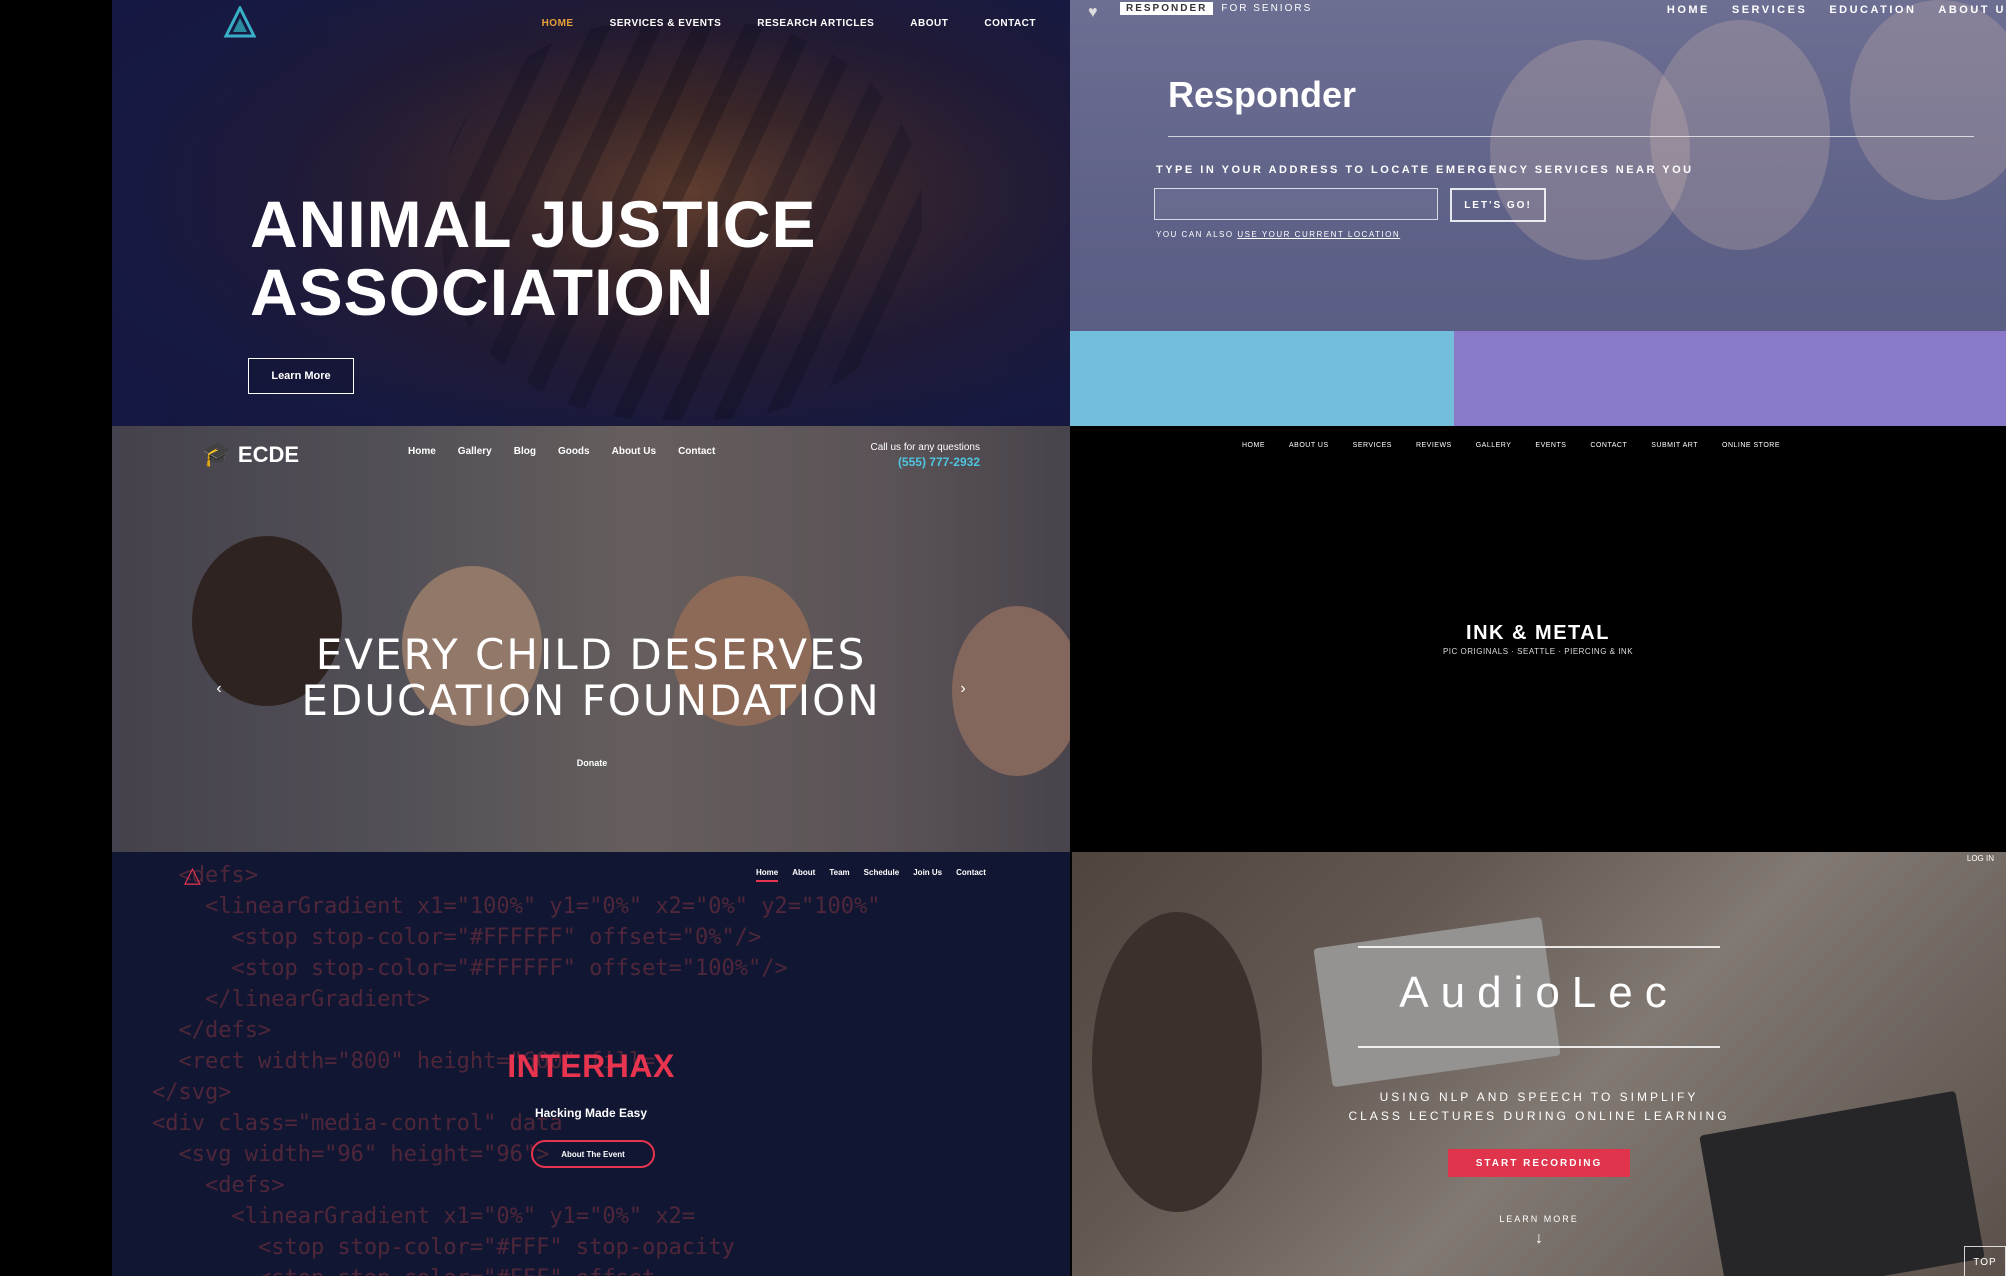 The height and width of the screenshot is (1276, 2006). I want to click on nav-about-us: About Us, so click(634, 451).